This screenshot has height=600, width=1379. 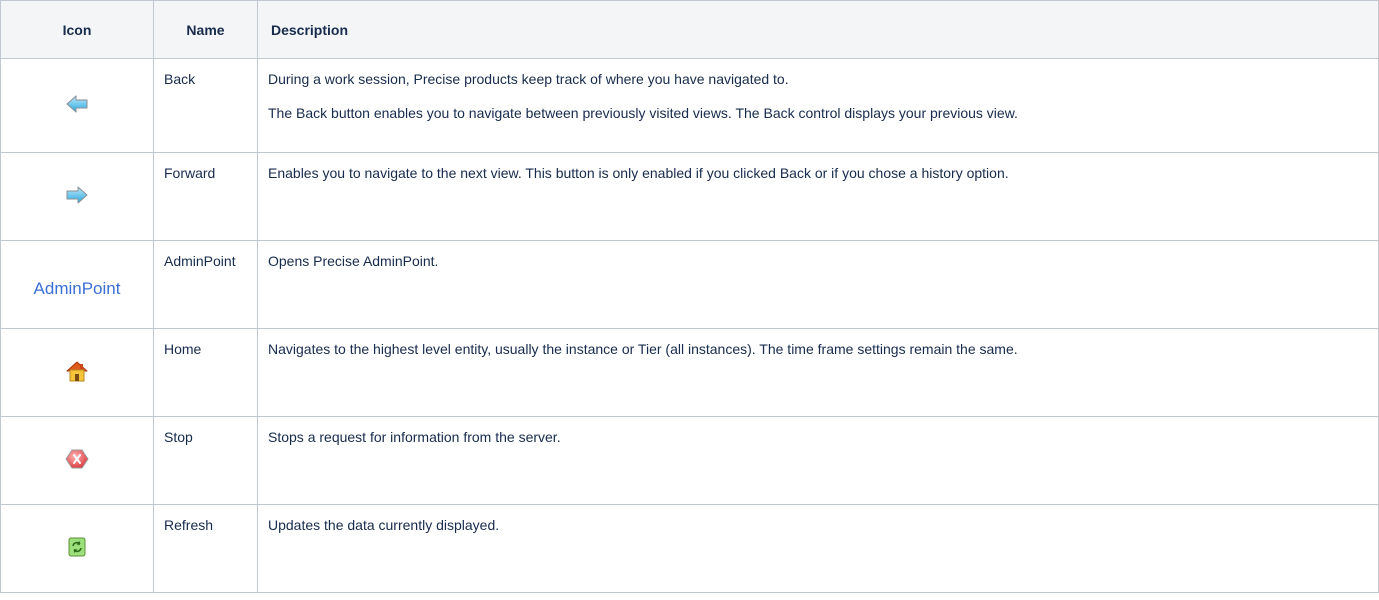 I want to click on column-header-icon: Icon, so click(x=77, y=29).